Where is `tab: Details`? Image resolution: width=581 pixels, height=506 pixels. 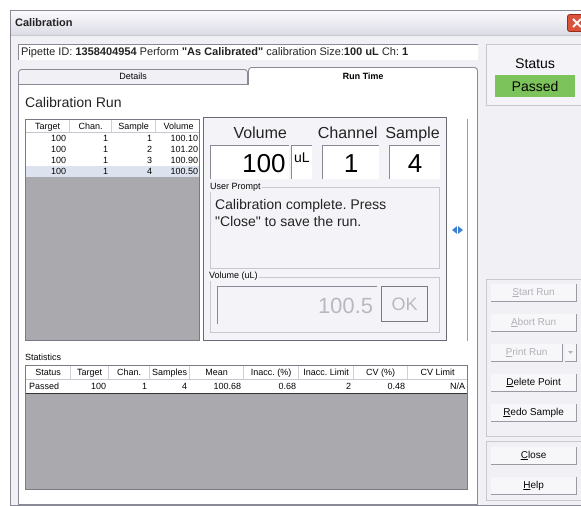
tab: Details is located at coordinates (133, 77).